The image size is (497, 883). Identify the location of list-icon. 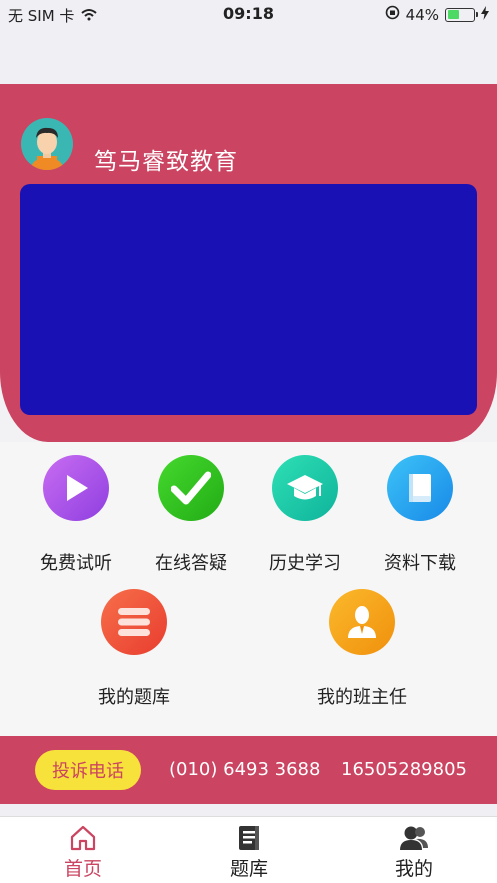
(134, 622).